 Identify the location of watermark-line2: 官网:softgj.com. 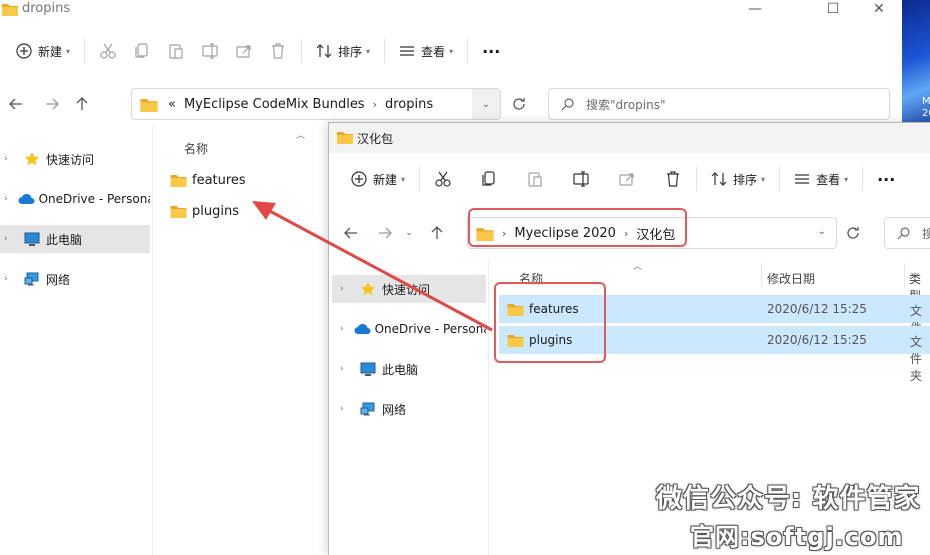
(797, 537).